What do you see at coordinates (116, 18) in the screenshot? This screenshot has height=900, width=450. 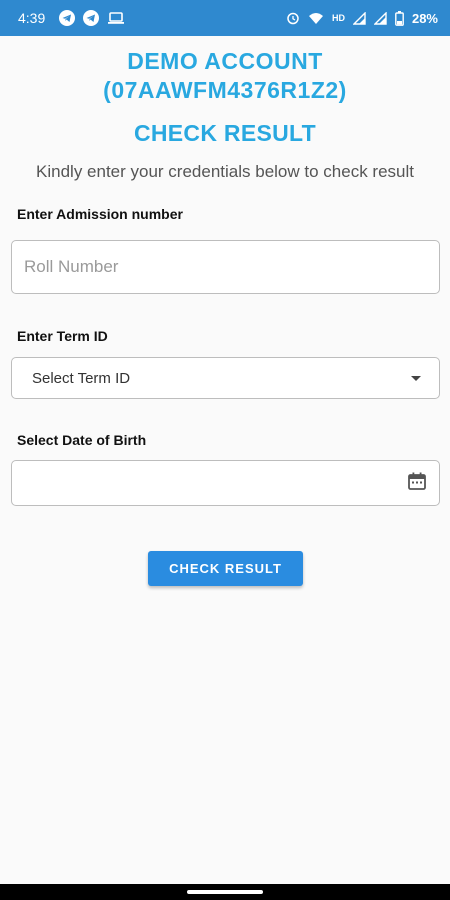 I see `laptop-icon` at bounding box center [116, 18].